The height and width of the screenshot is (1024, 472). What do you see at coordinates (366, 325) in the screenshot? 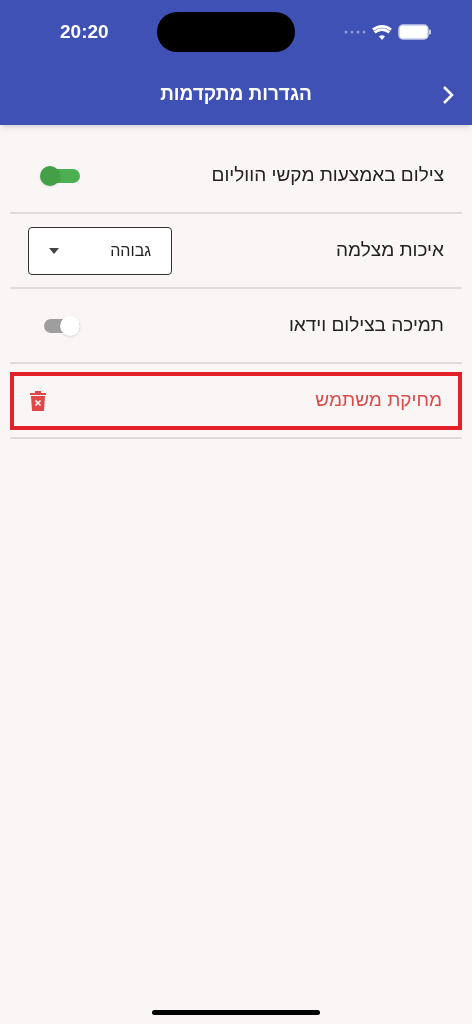
I see `setting-label: תמיכה בצילום וידאו` at bounding box center [366, 325].